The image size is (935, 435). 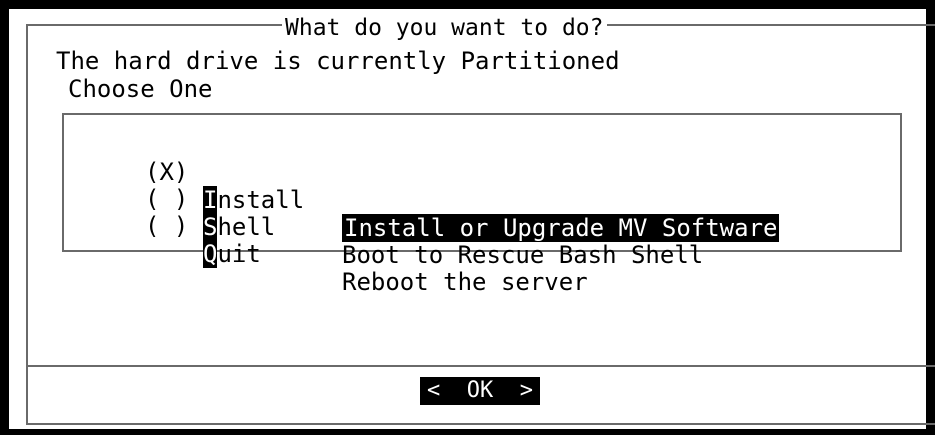 What do you see at coordinates (480, 391) in the screenshot?
I see `ok-button: < OK >` at bounding box center [480, 391].